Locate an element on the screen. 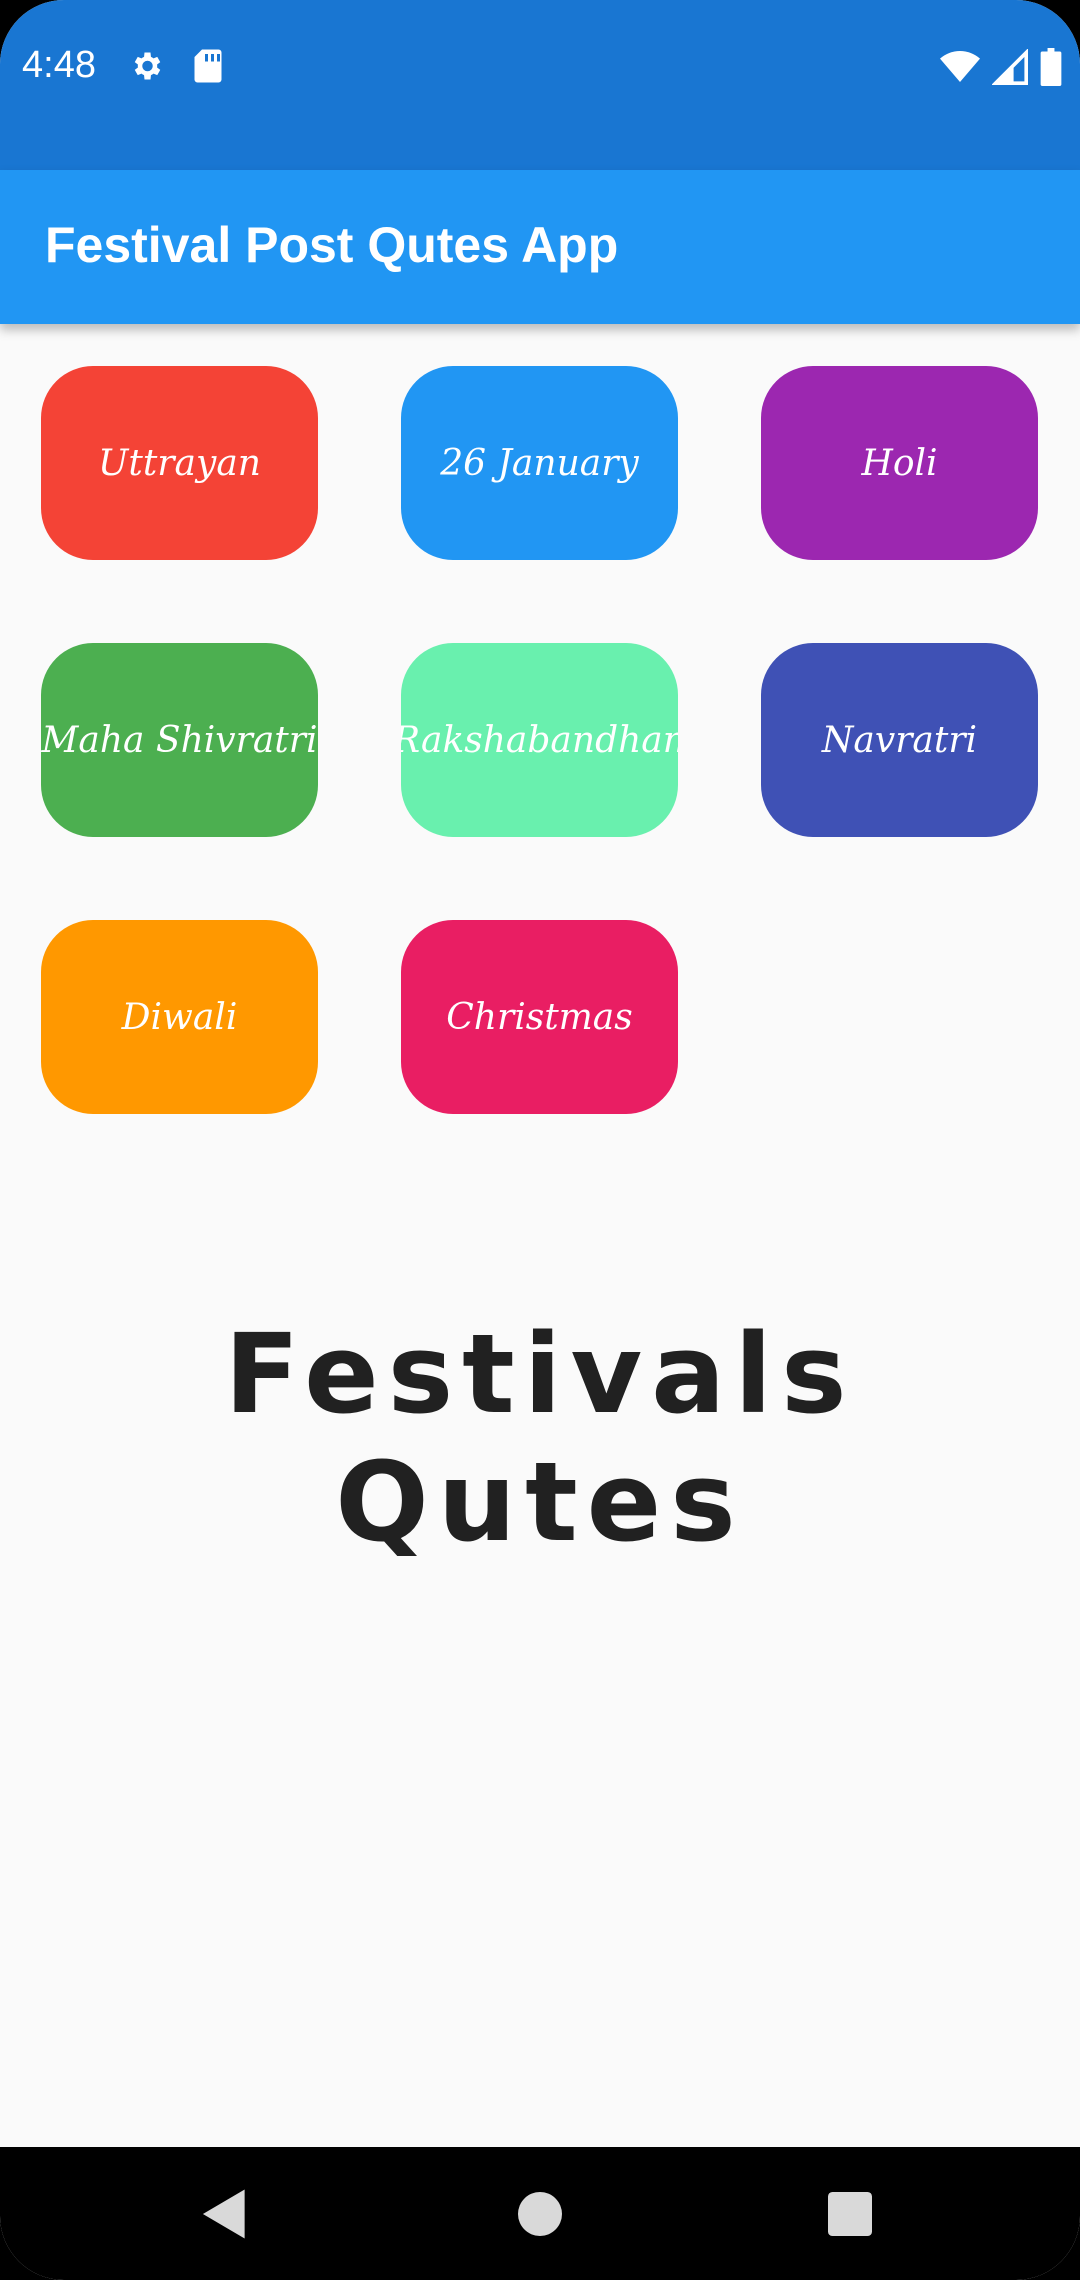 This screenshot has width=1080, height=2280. gear-icon is located at coordinates (146, 68).